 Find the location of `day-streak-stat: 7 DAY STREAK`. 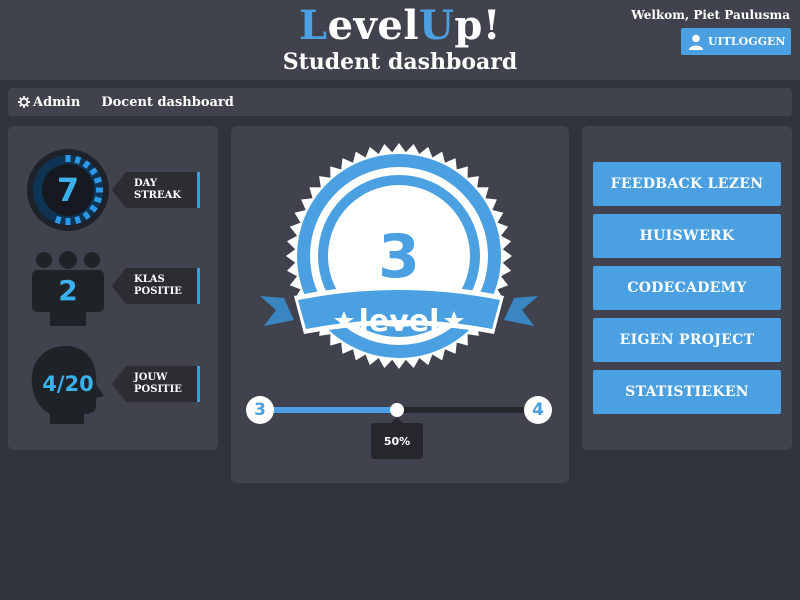

day-streak-stat: 7 DAY STREAK is located at coordinates (116, 190).